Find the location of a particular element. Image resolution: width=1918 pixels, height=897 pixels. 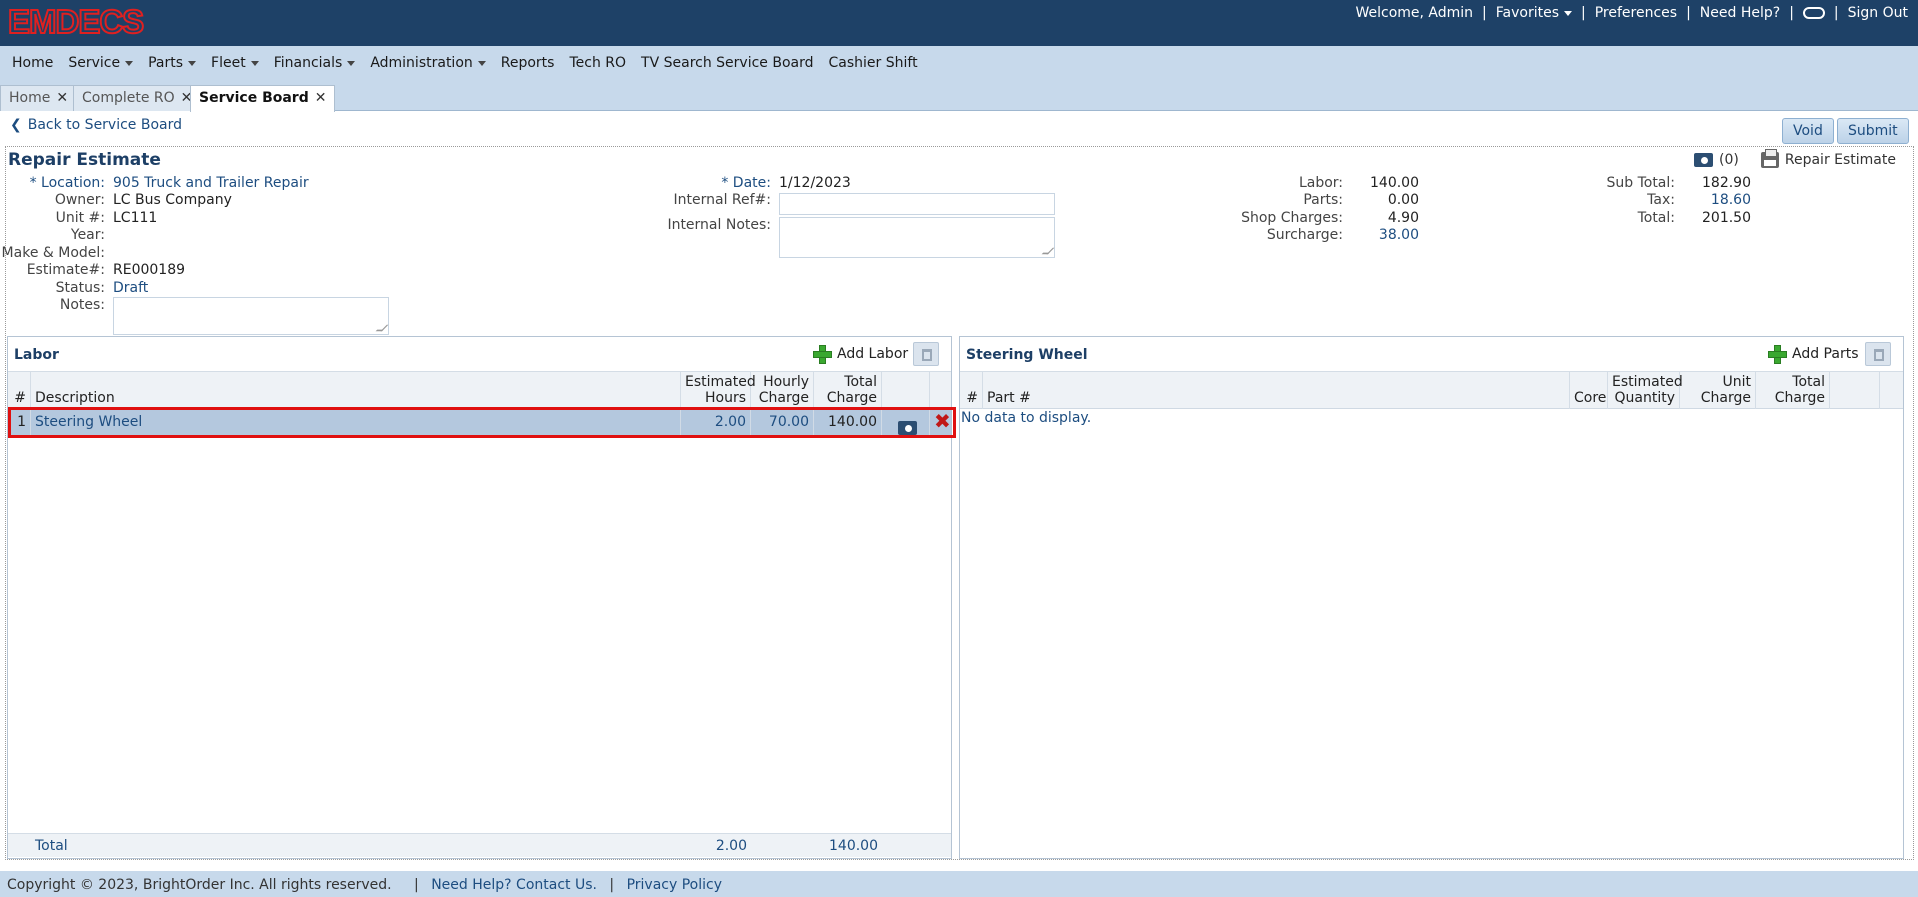

total-hours: 2.00 is located at coordinates (731, 846).